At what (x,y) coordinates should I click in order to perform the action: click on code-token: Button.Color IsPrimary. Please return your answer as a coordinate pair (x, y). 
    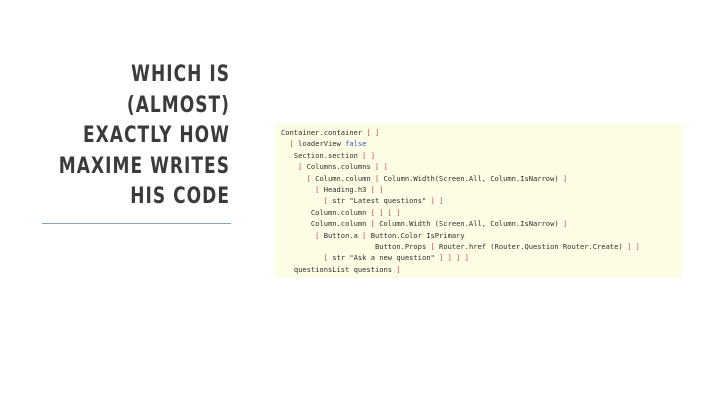
    Looking at the image, I should click on (417, 235).